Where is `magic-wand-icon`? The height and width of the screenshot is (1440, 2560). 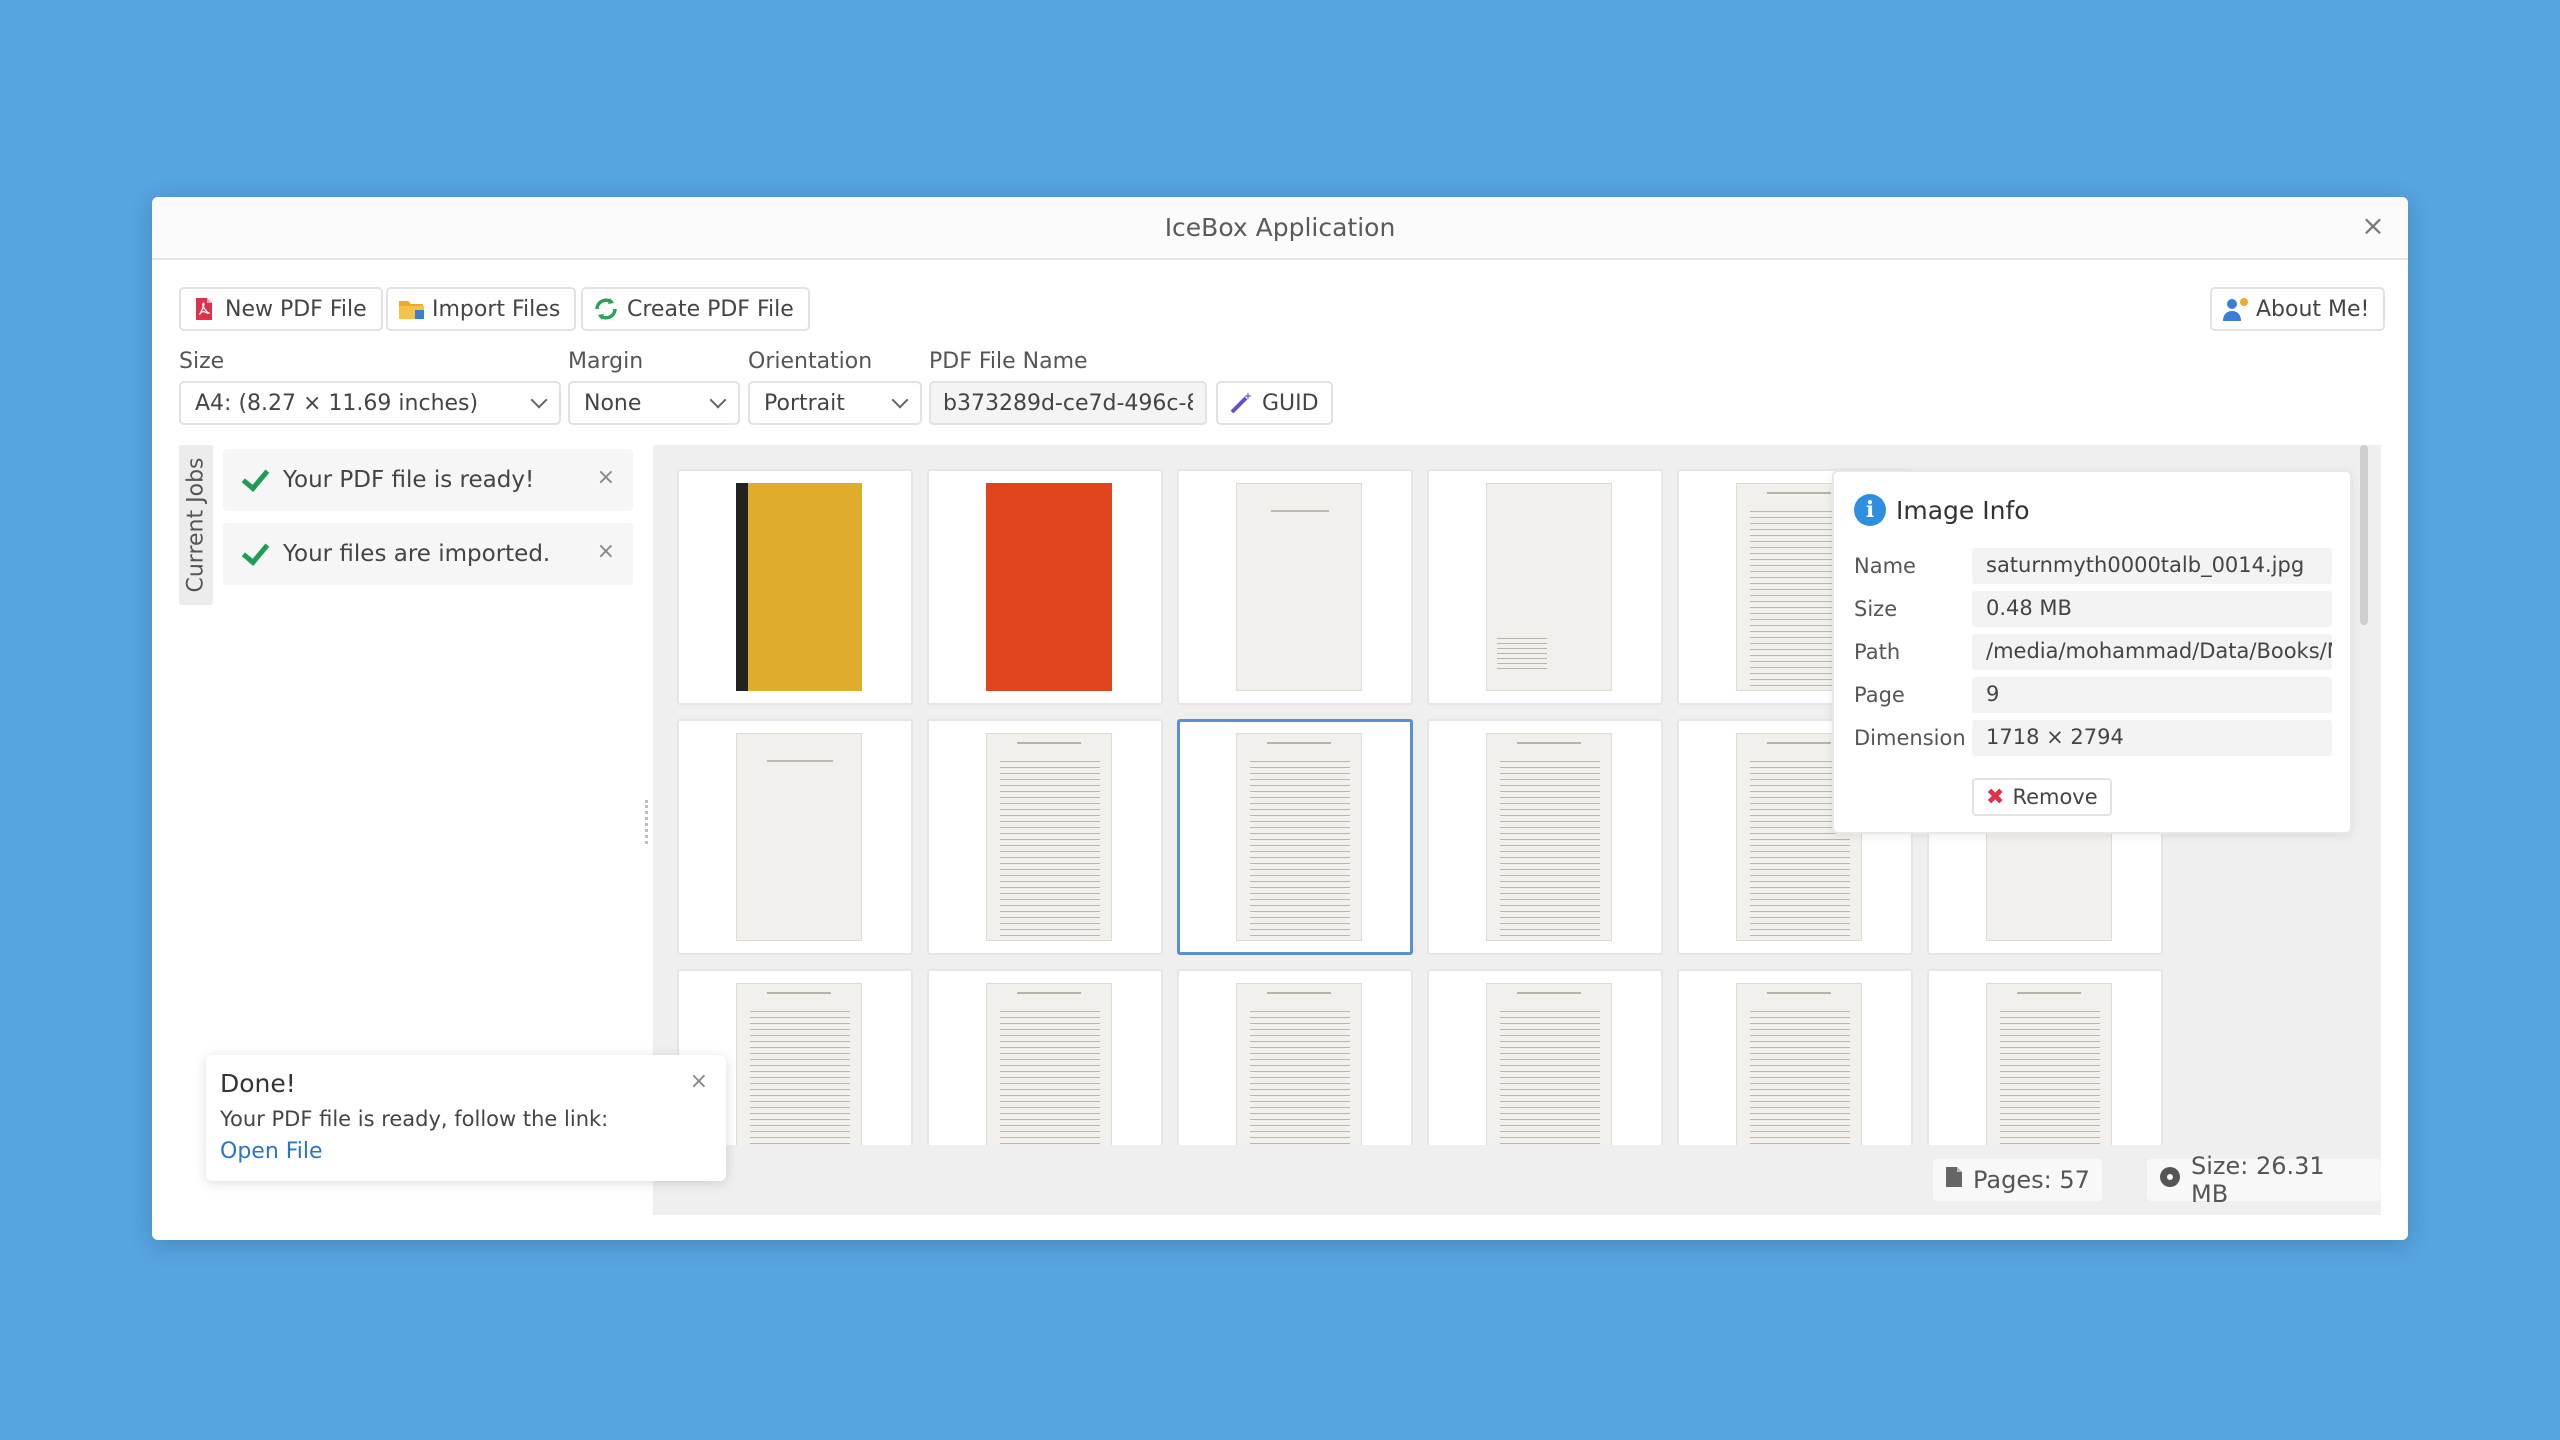 magic-wand-icon is located at coordinates (1241, 403).